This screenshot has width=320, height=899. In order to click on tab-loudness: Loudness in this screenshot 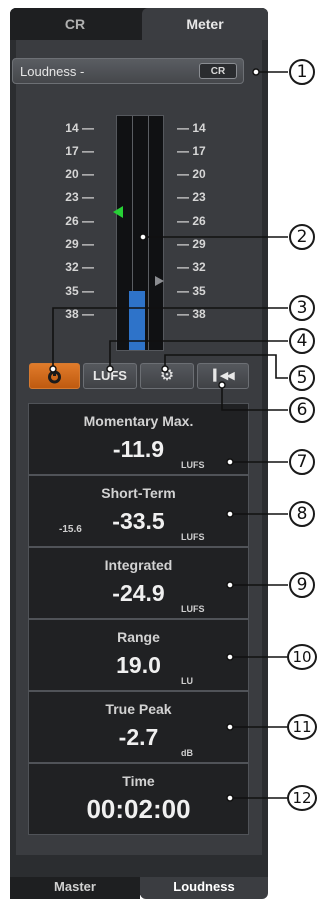, I will do `click(204, 888)`.